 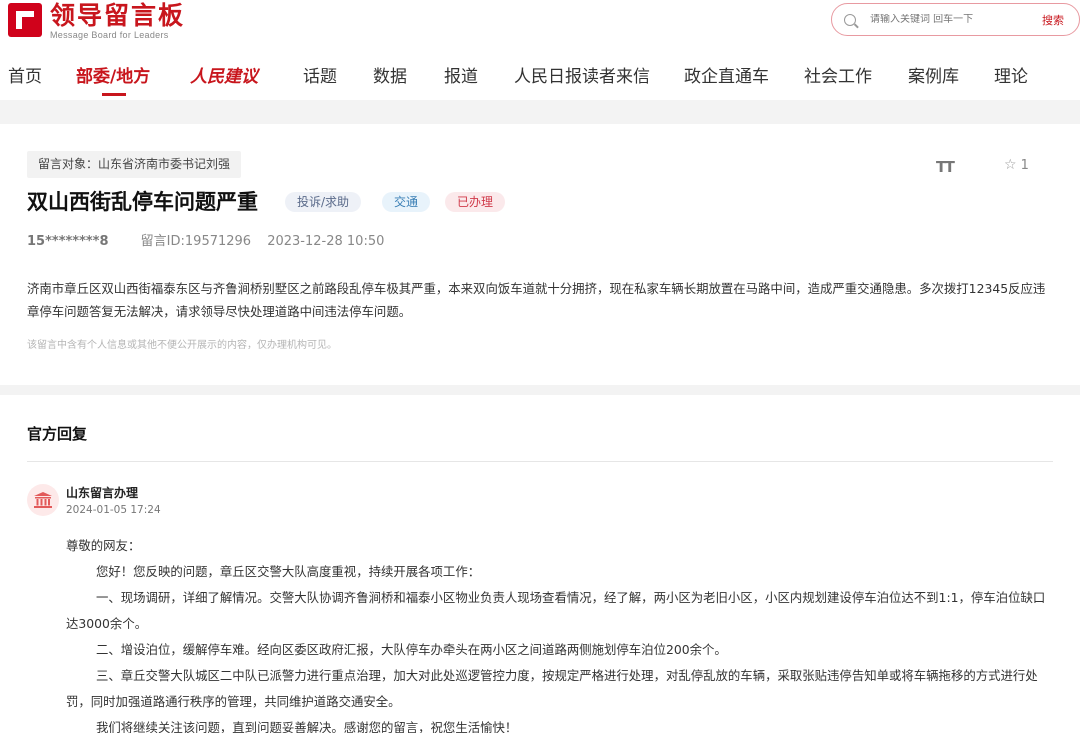 I want to click on favorite-count: 1, so click(x=1024, y=165).